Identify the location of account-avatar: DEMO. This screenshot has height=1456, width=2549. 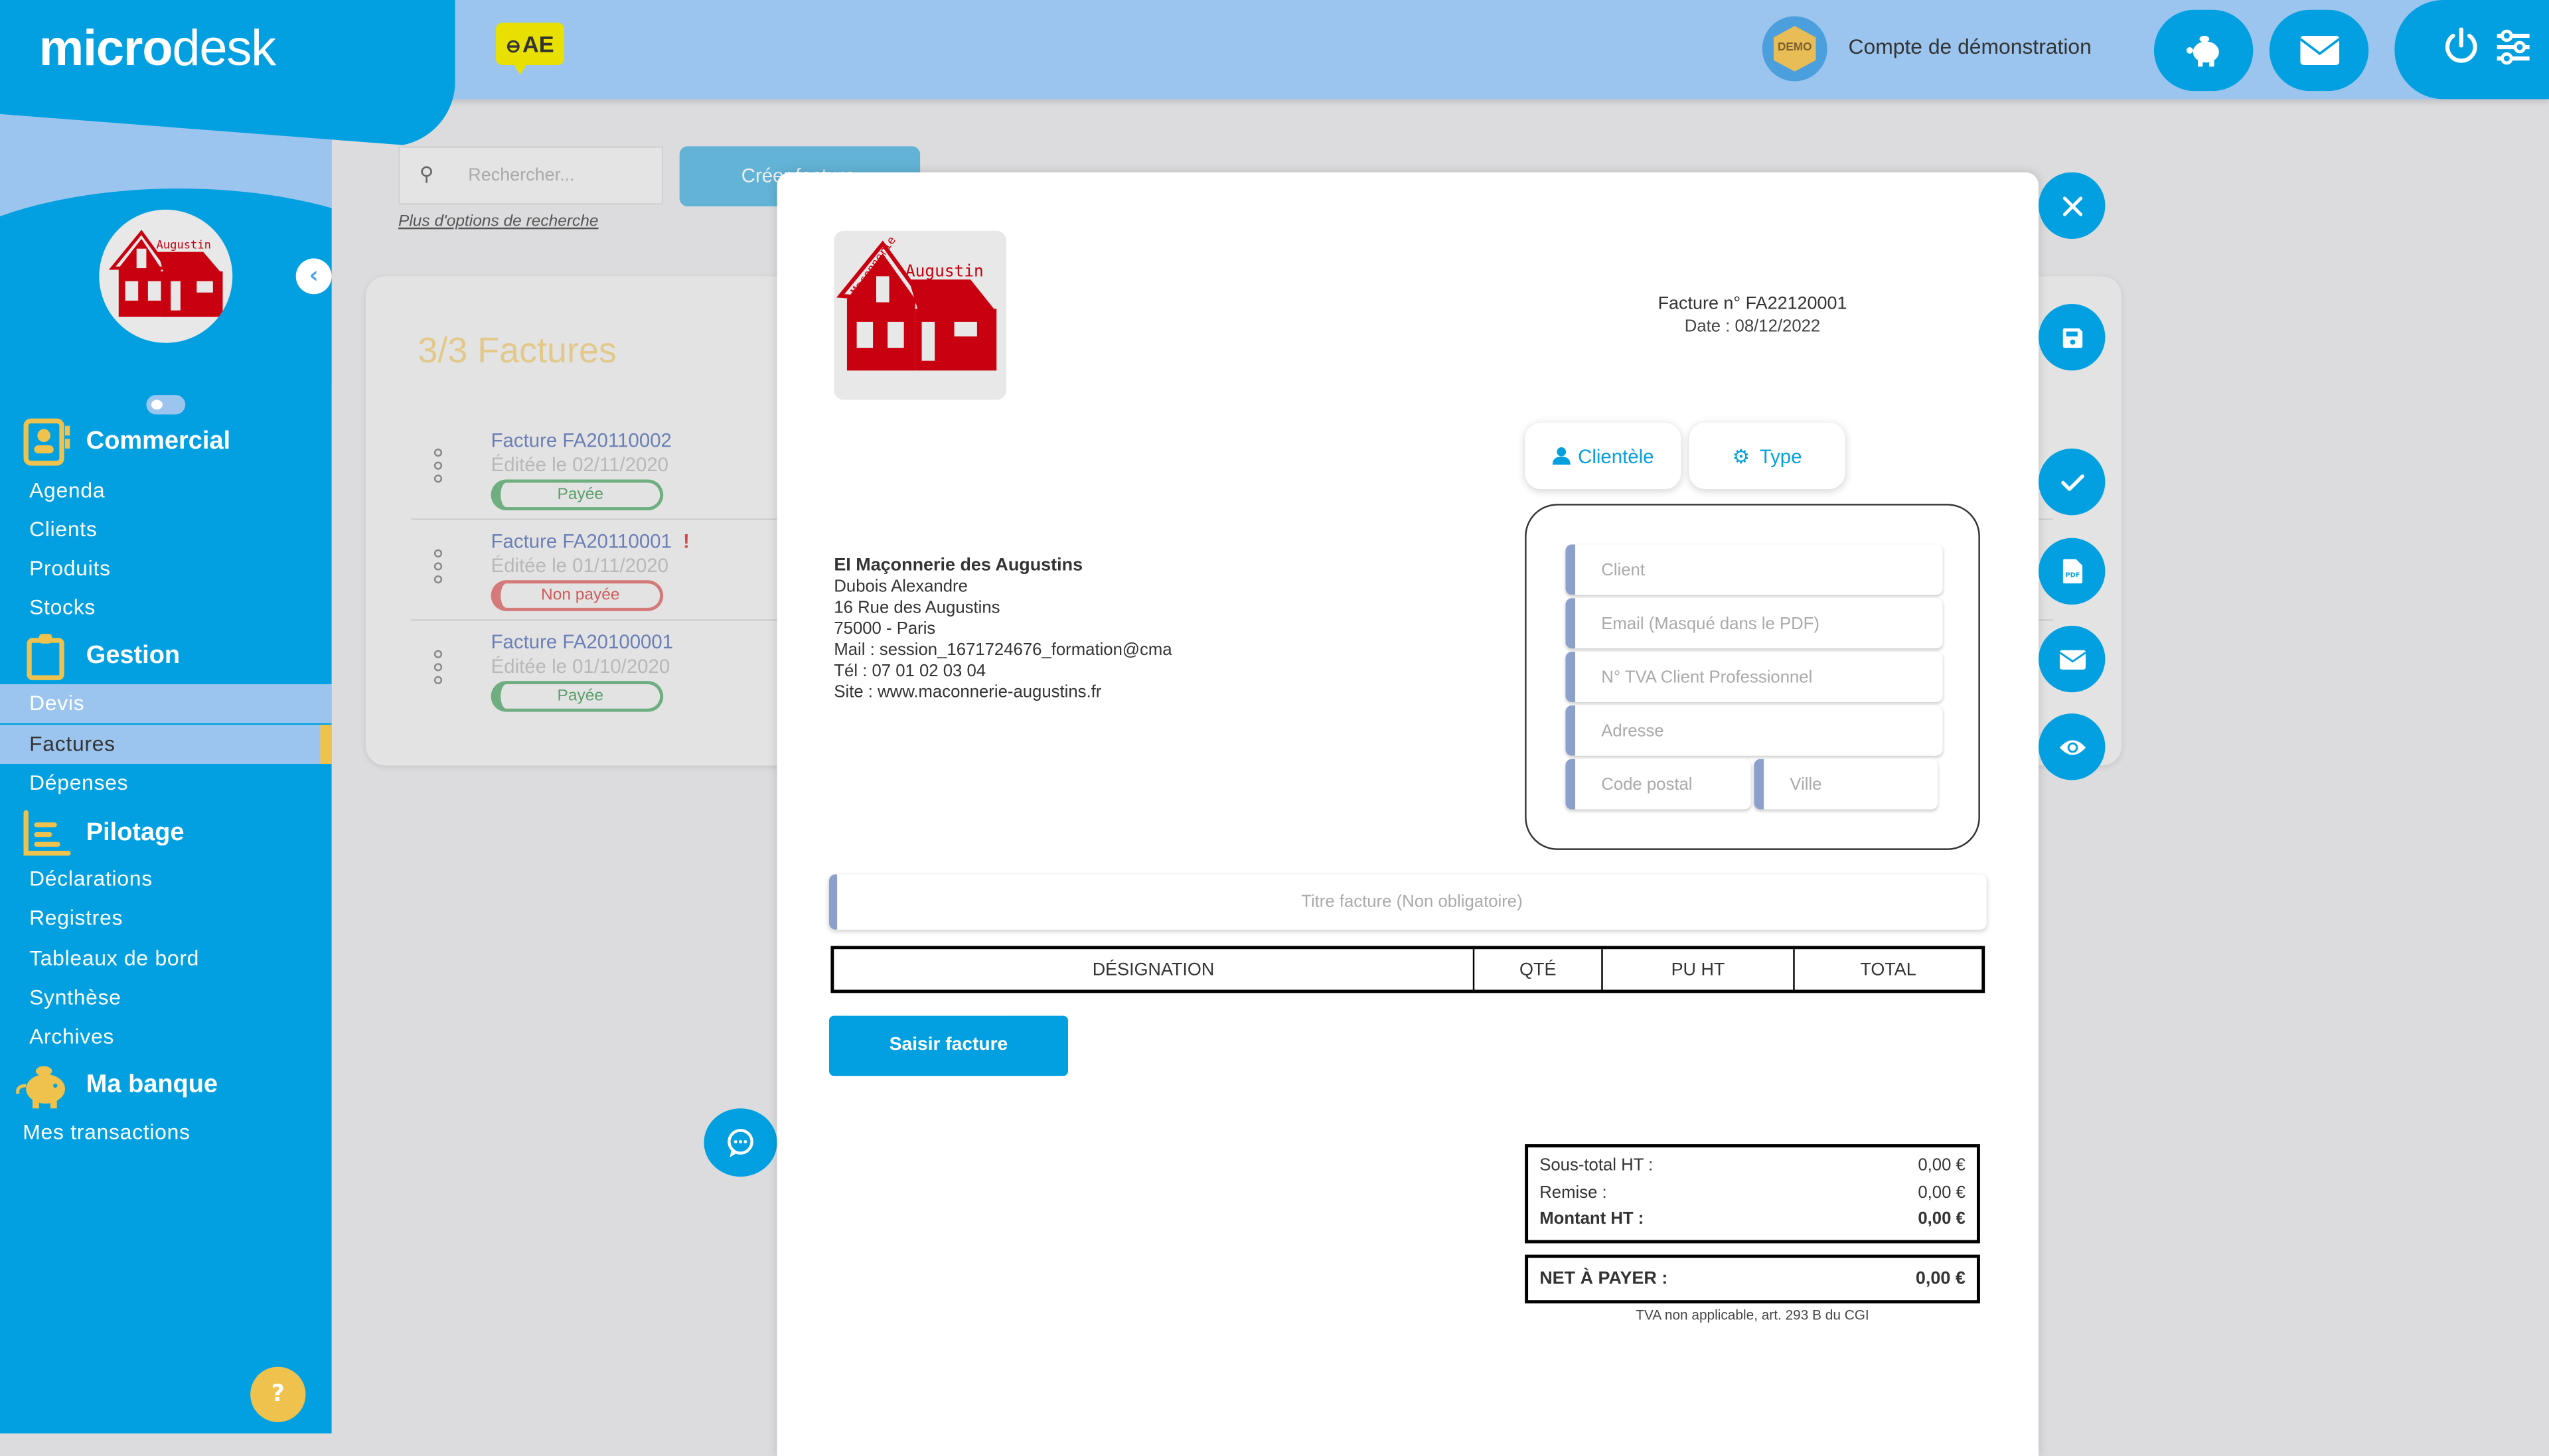
(1794, 49).